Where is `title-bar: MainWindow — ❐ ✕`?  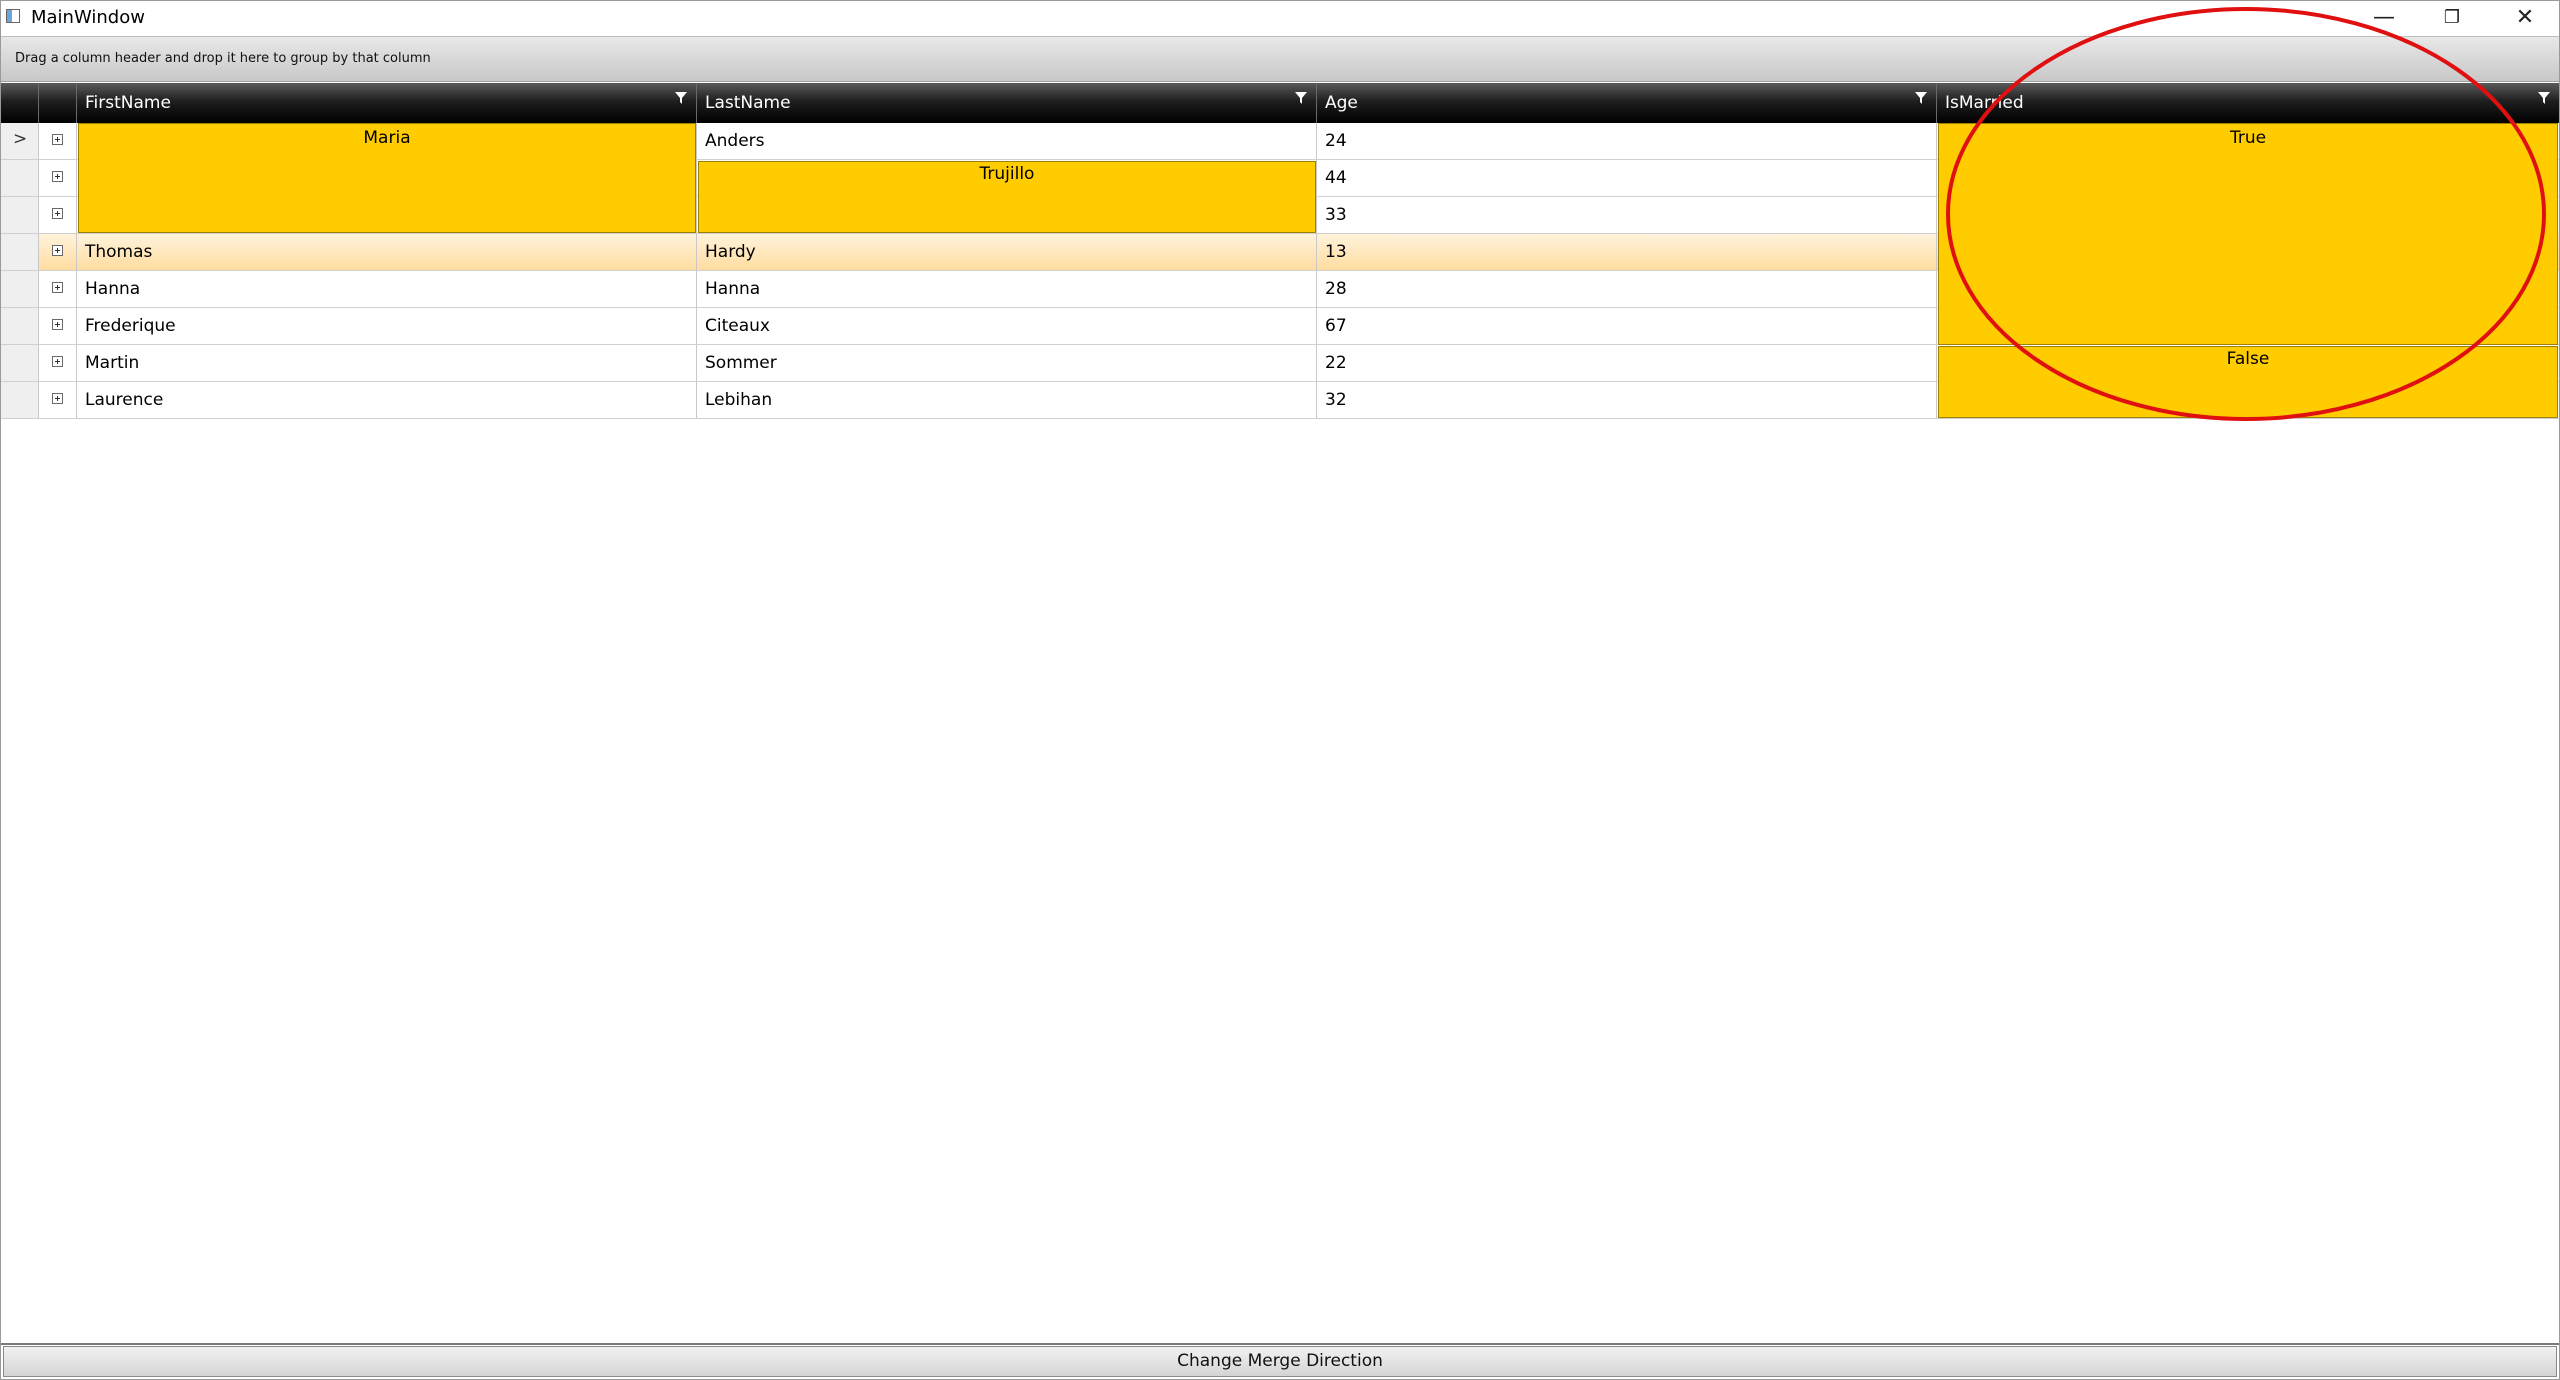 title-bar: MainWindow — ❐ ✕ is located at coordinates (1280, 17).